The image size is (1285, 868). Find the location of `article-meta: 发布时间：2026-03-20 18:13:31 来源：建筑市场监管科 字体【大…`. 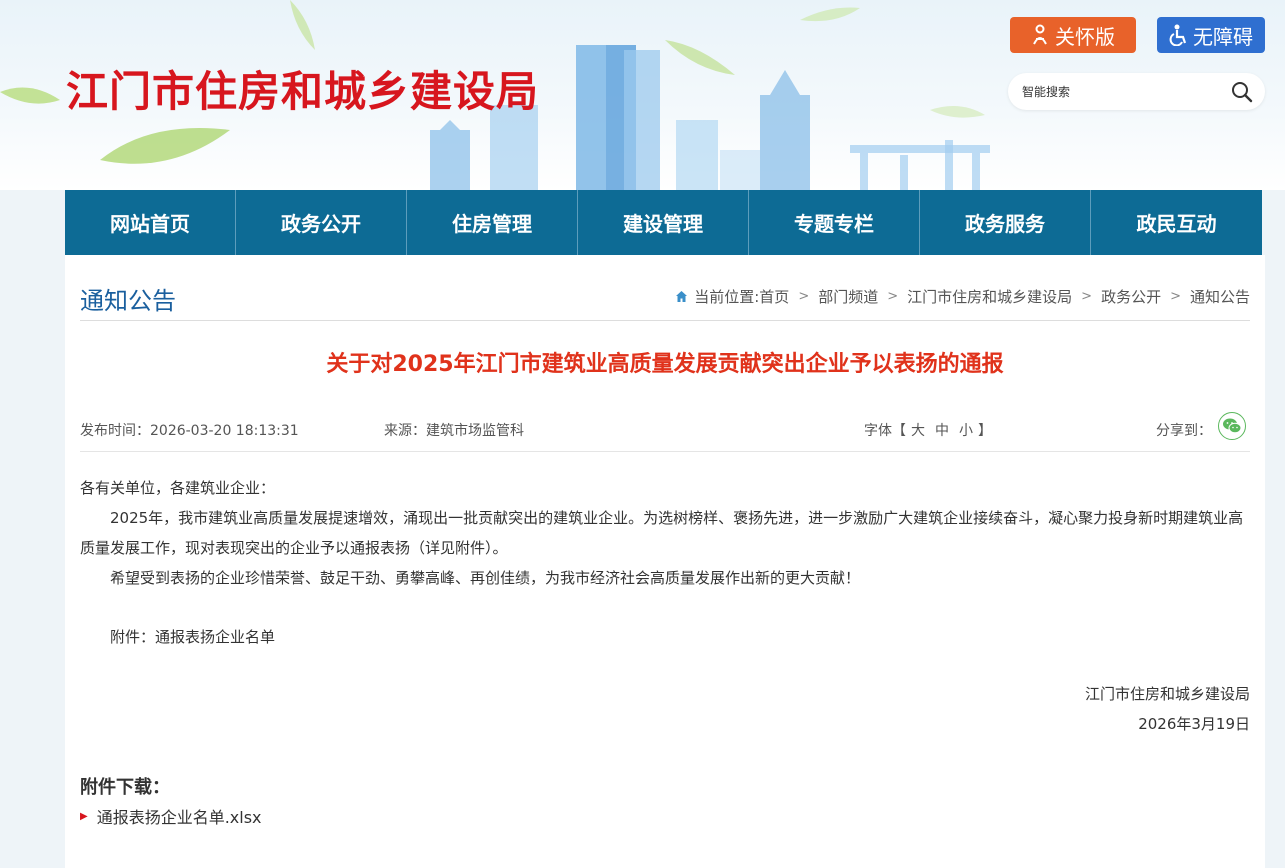

article-meta: 发布时间：2026-03-20 18:13:31 来源：建筑市场监管科 字体【大… is located at coordinates (665, 428).